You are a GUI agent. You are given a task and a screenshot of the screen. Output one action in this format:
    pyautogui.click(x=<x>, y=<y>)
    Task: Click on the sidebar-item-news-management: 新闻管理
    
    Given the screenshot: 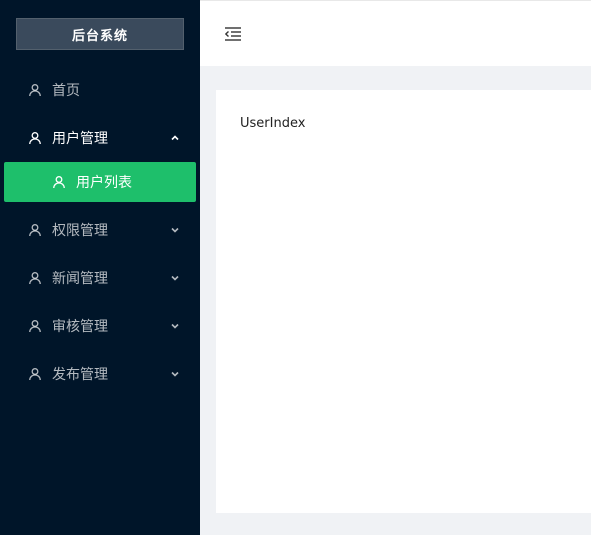 What is the action you would take?
    pyautogui.click(x=100, y=278)
    